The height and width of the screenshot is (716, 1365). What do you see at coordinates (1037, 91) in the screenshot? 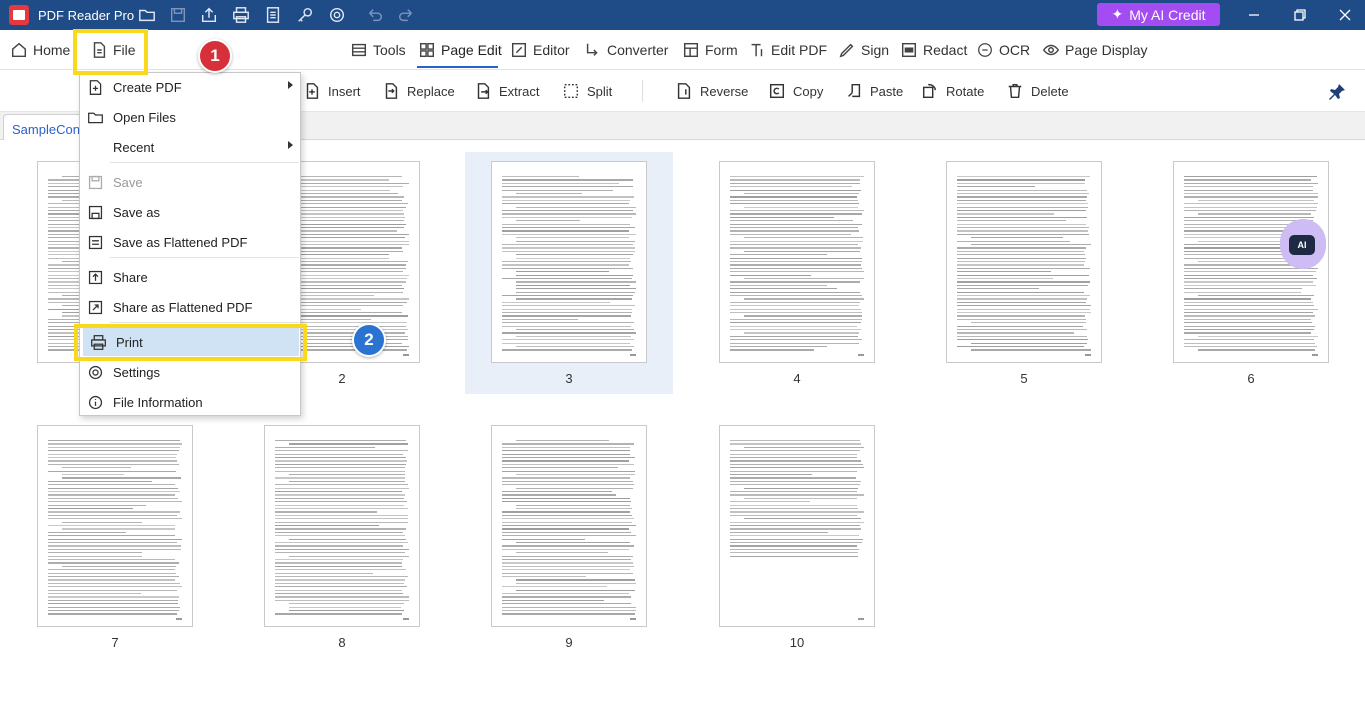
I see `delete-button: Delete` at bounding box center [1037, 91].